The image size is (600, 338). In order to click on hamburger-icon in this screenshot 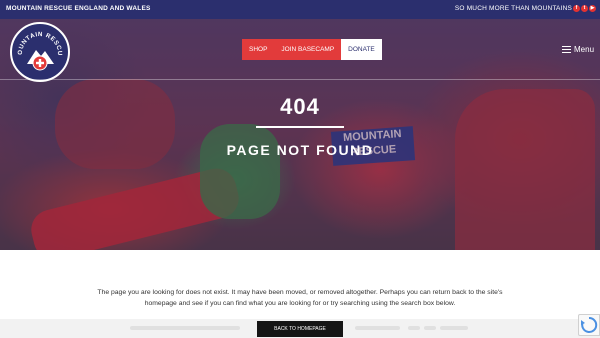, I will do `click(566, 49)`.